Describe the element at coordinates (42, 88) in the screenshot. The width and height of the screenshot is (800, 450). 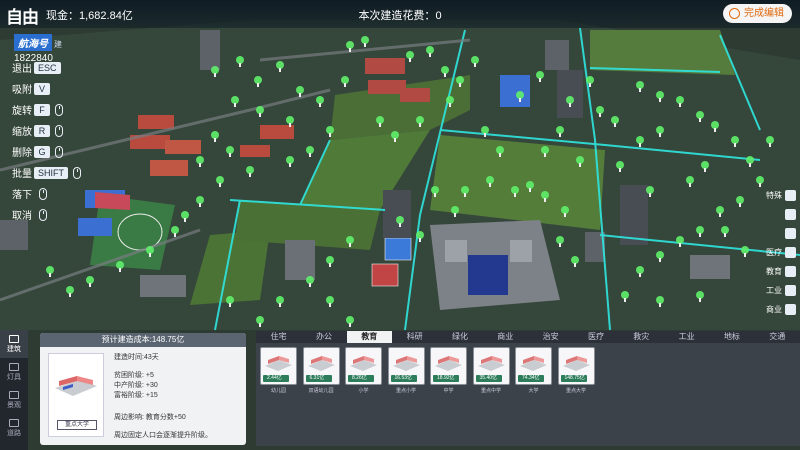
I see `key-badge: V` at that location.